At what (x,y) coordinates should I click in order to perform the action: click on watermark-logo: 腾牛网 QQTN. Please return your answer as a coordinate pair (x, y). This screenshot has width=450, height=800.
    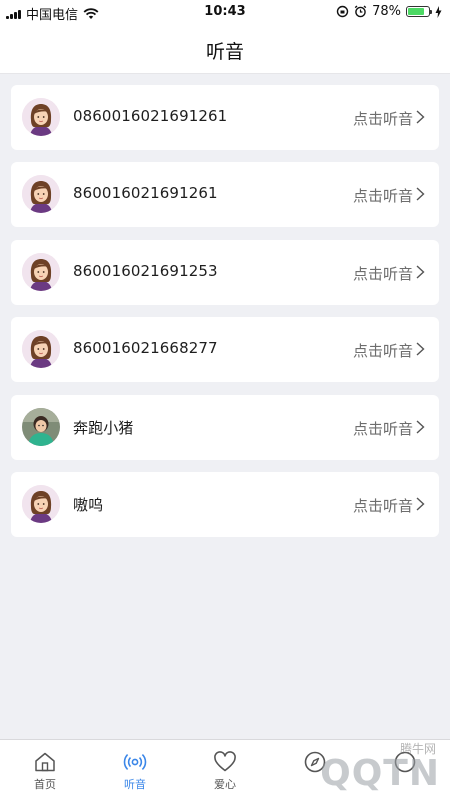
    Looking at the image, I should click on (341, 766).